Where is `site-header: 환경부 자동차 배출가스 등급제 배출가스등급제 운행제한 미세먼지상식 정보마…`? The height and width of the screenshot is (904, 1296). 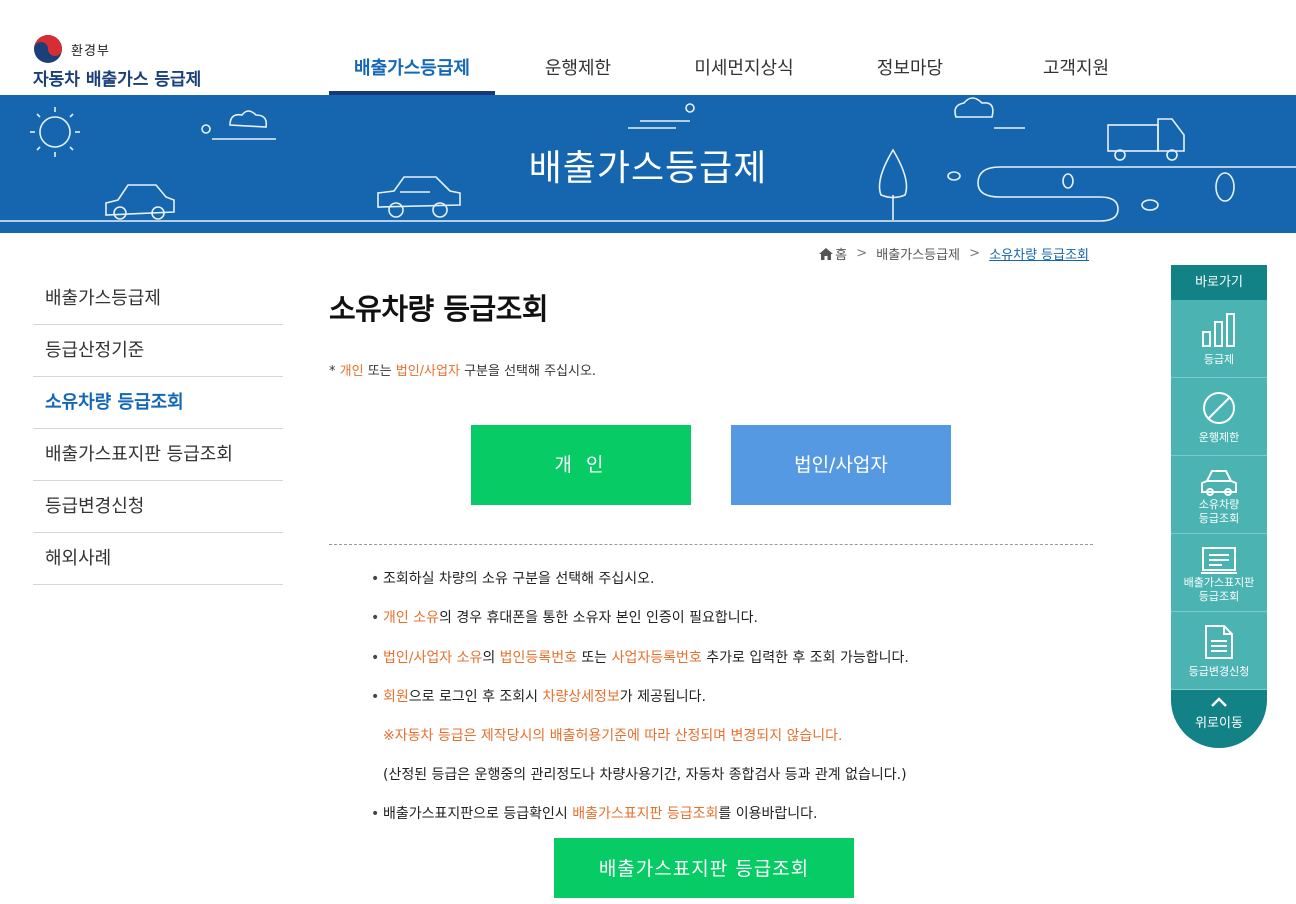 site-header: 환경부 자동차 배출가스 등급제 배출가스등급제 운행제한 미세먼지상식 정보마… is located at coordinates (648, 47).